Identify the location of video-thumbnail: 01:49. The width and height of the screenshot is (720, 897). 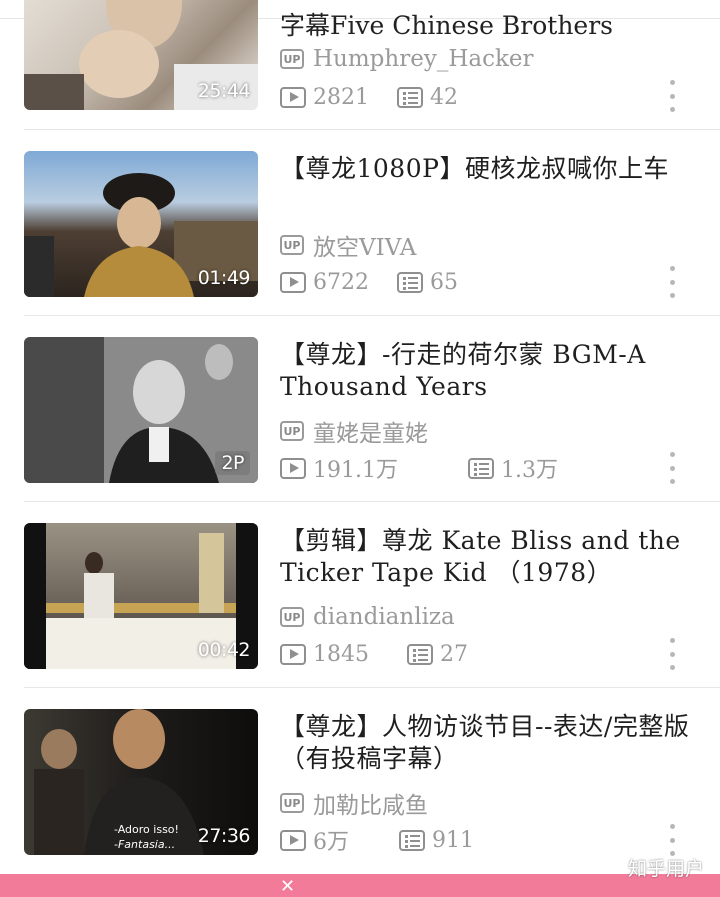
(141, 224).